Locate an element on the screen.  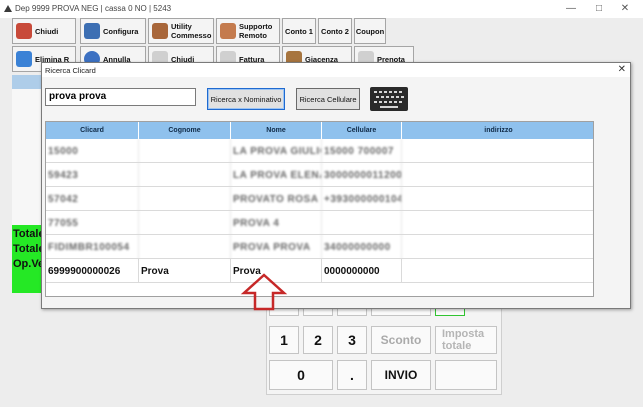
table-row: FIDIMBR100054 PROVA PROVA 34000000000 is located at coordinates (319, 247).